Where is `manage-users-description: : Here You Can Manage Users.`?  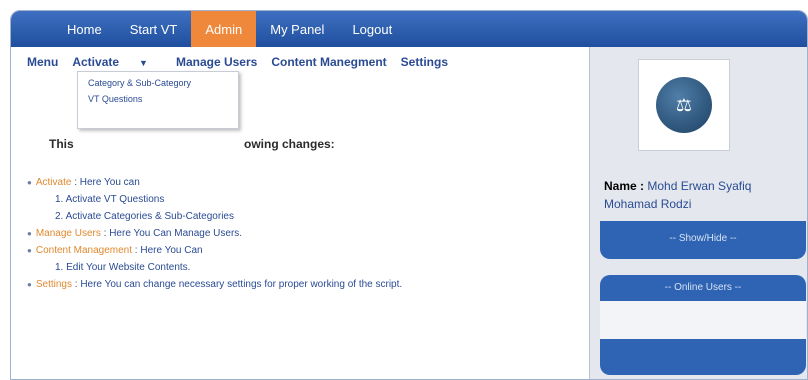
manage-users-description: : Here You Can Manage Users. is located at coordinates (171, 233).